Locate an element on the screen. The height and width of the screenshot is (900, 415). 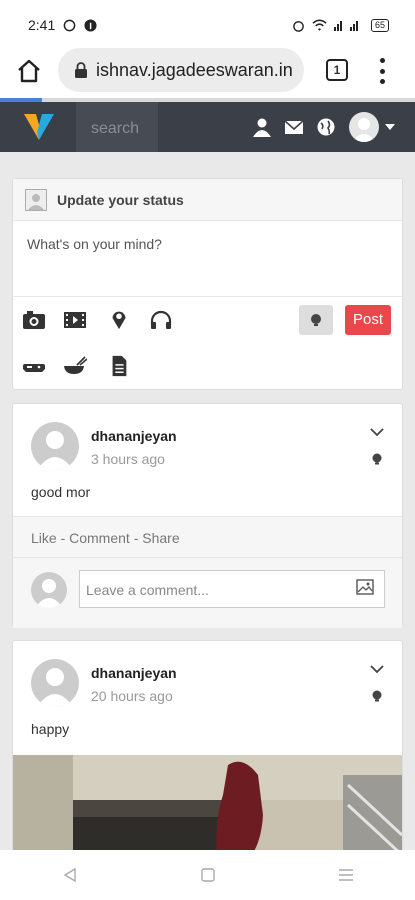
status-card-header: Update your status is located at coordinates (207, 200).